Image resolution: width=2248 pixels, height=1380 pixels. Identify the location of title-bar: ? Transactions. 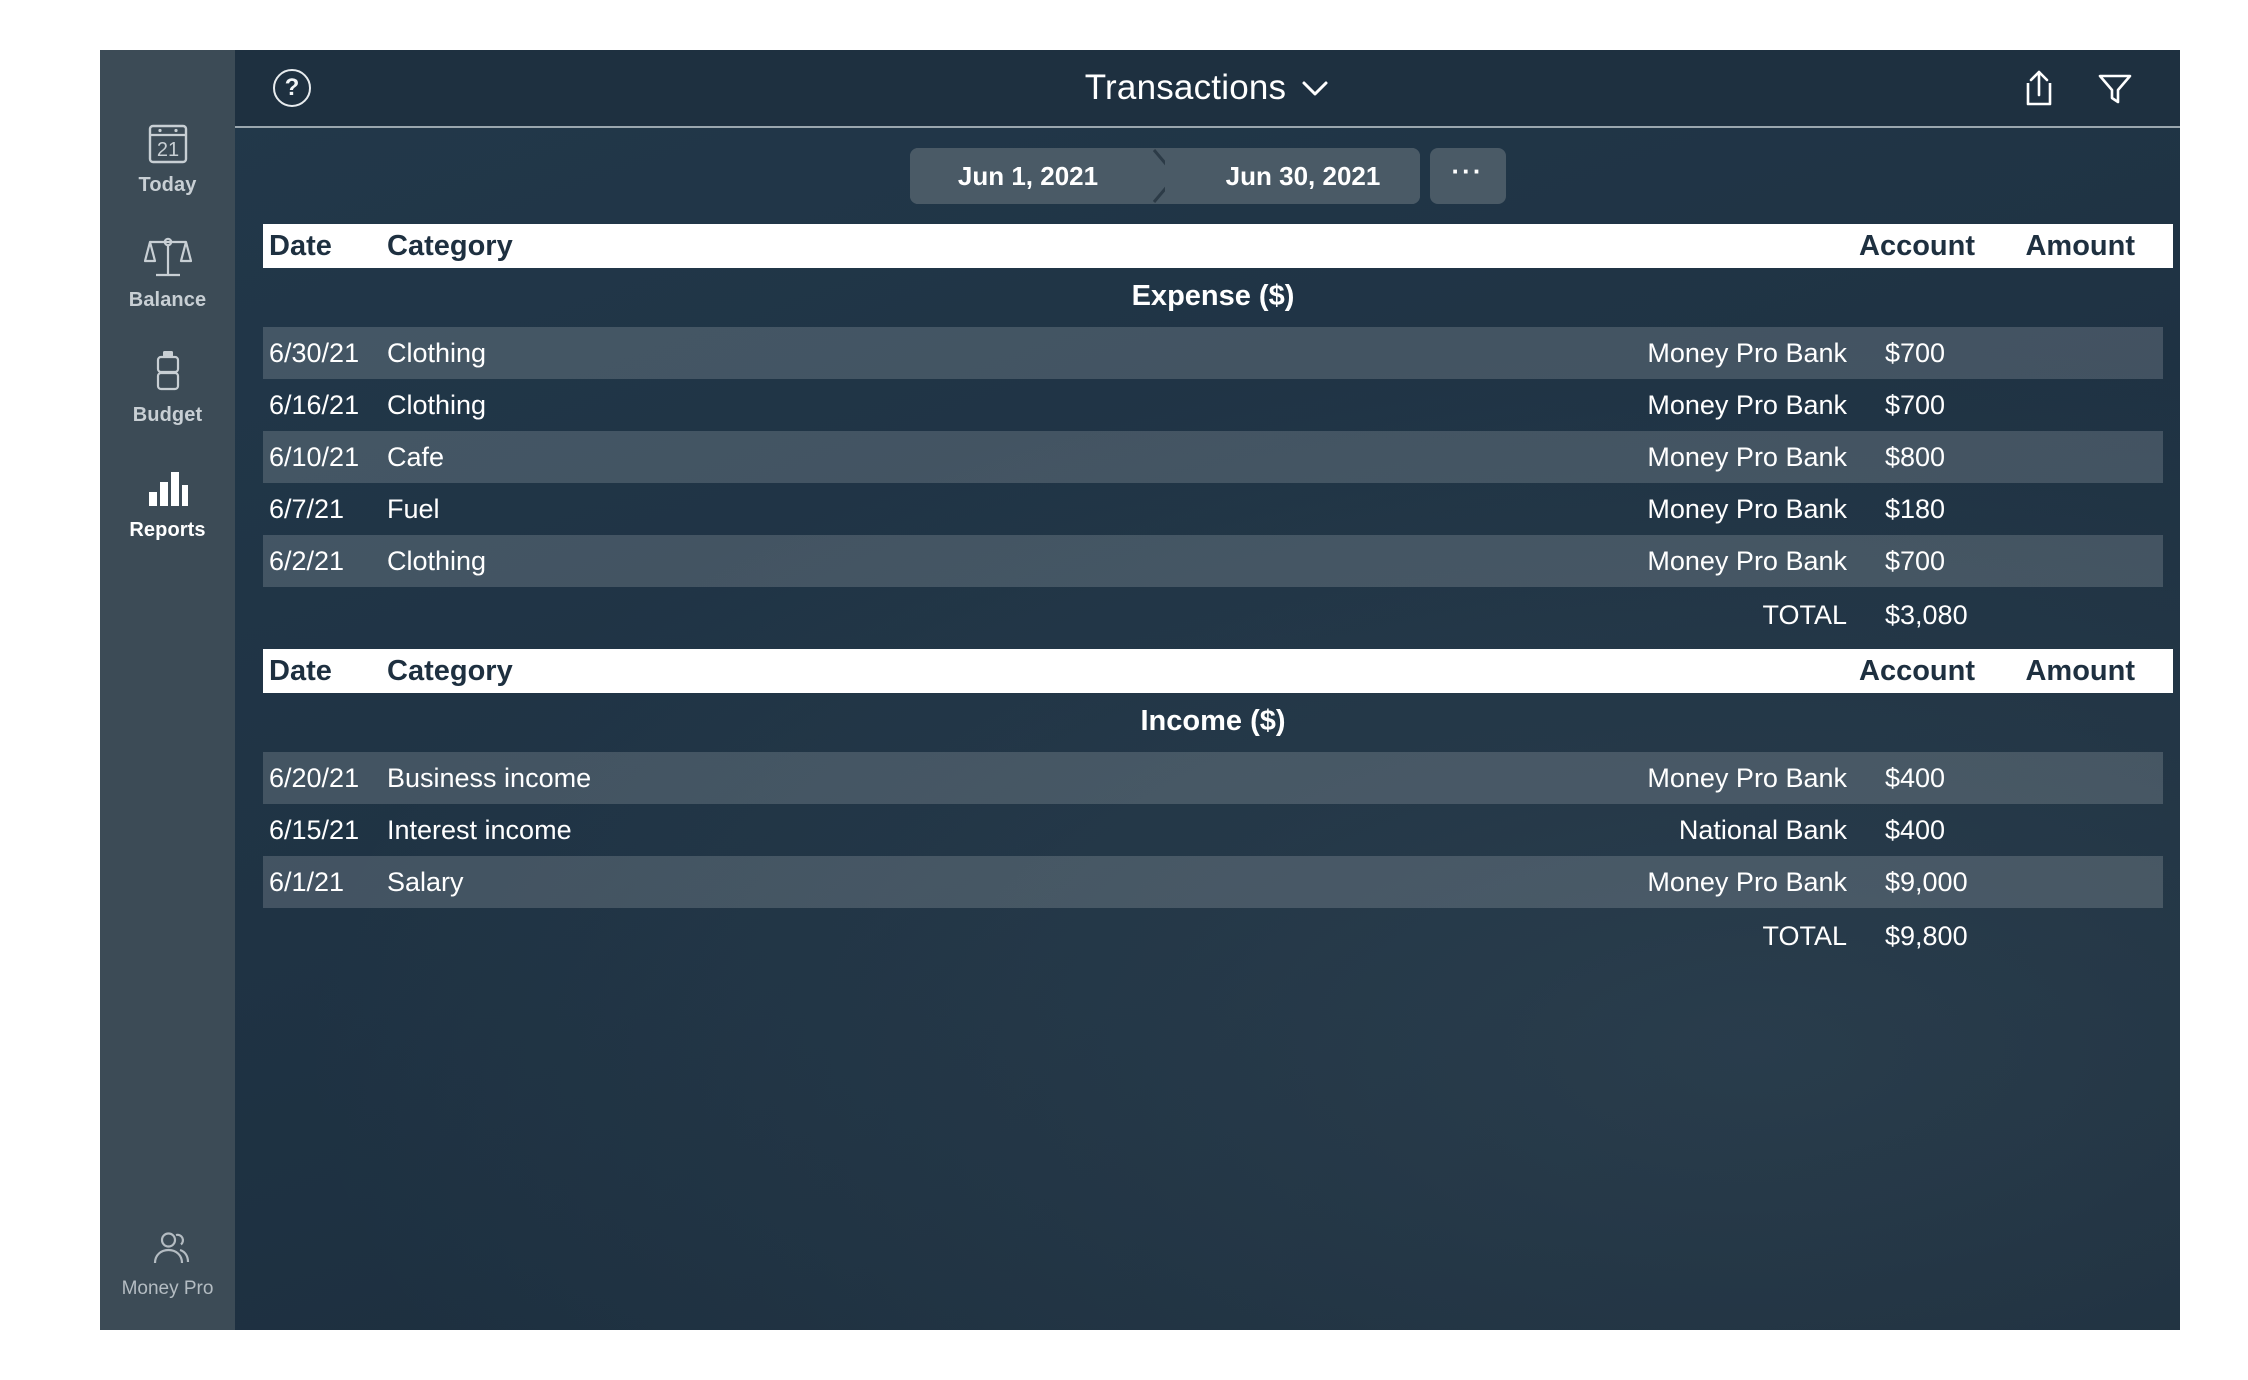
(1207, 89).